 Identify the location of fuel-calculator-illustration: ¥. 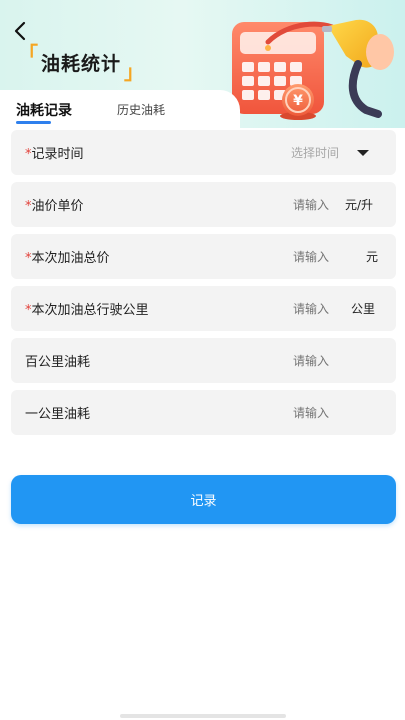
(313, 69).